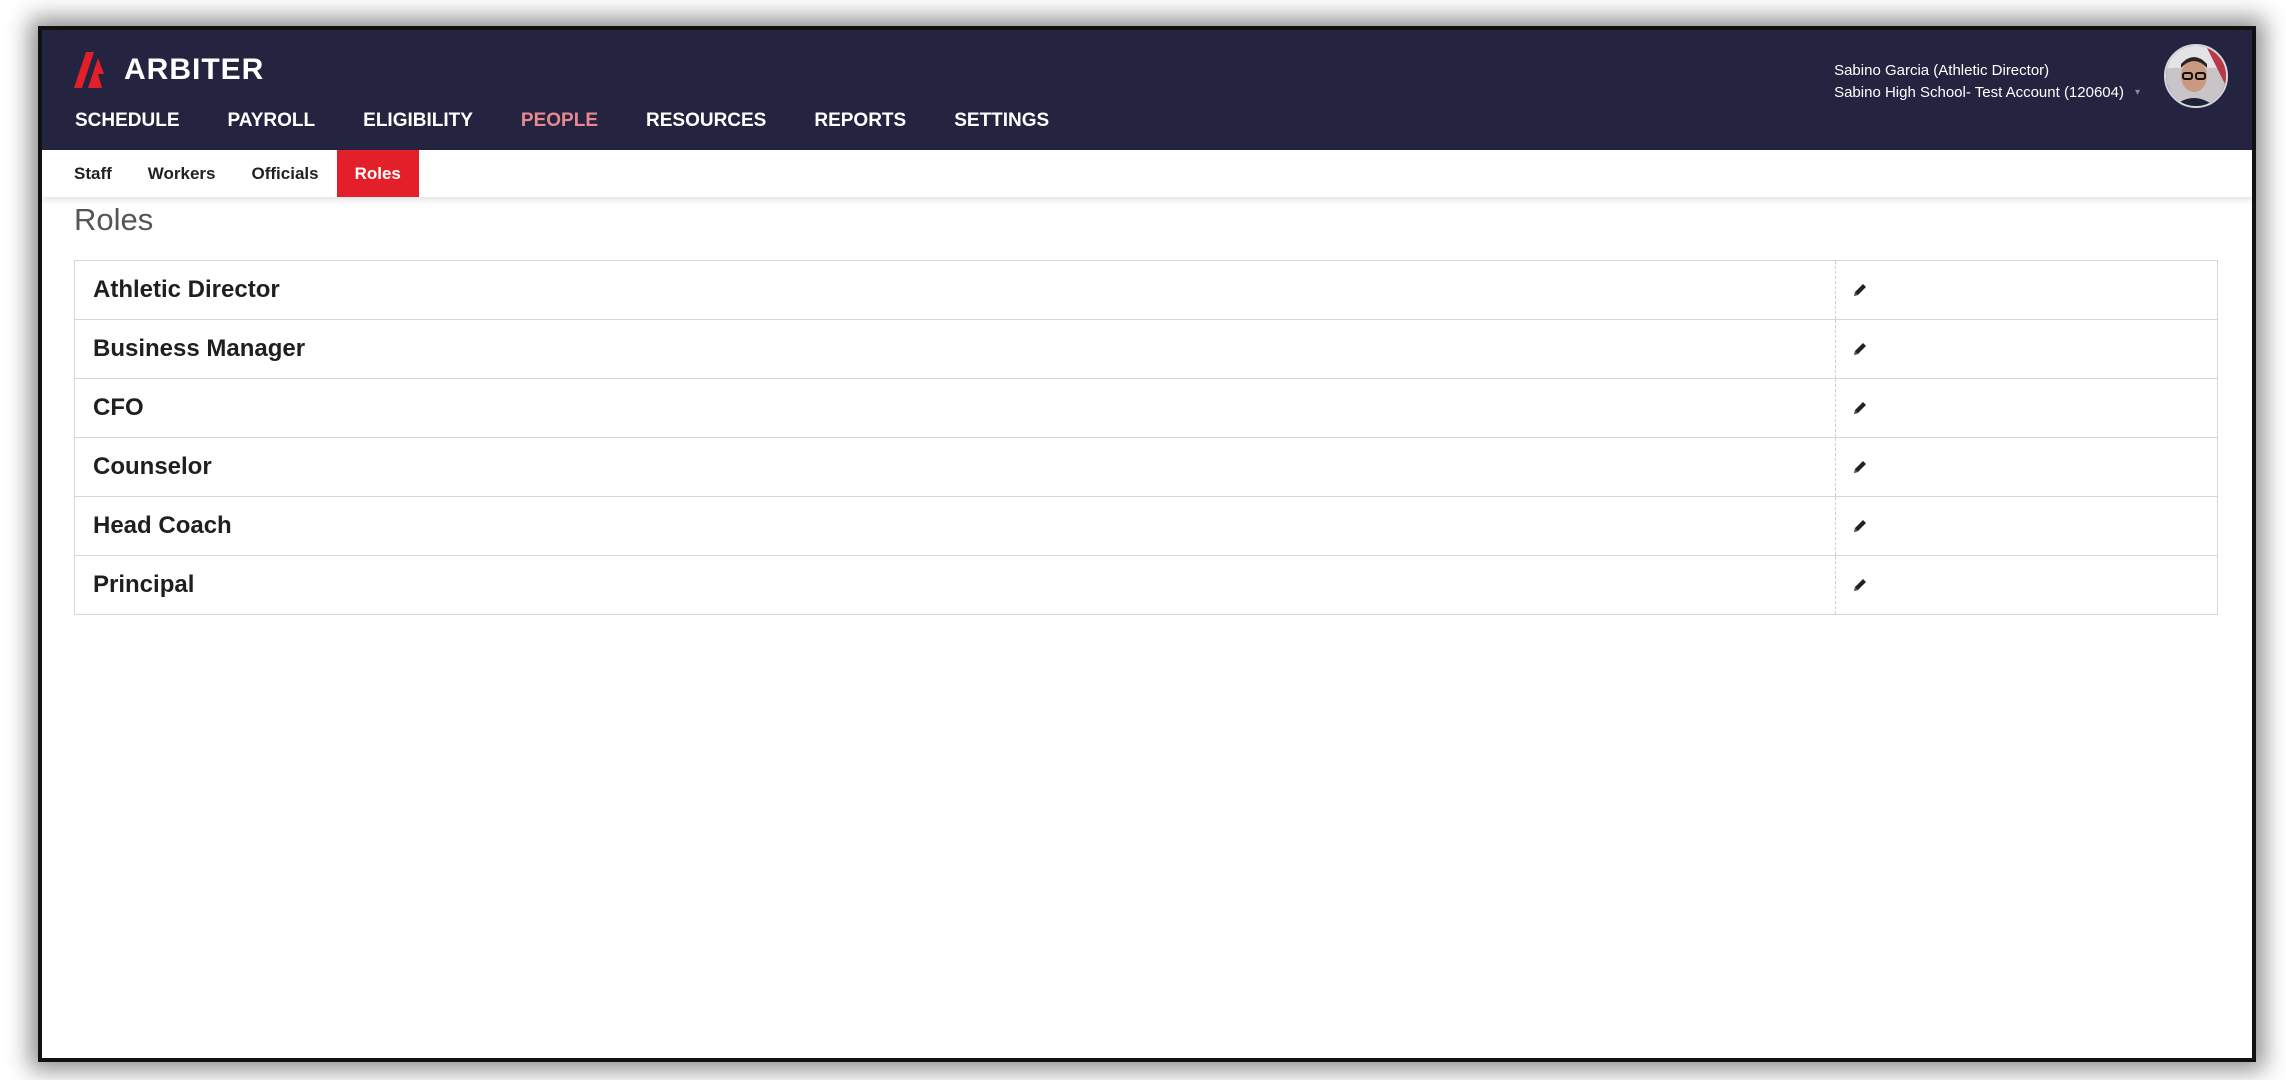 The height and width of the screenshot is (1080, 2286). I want to click on role-name: Athletic Director, so click(186, 289).